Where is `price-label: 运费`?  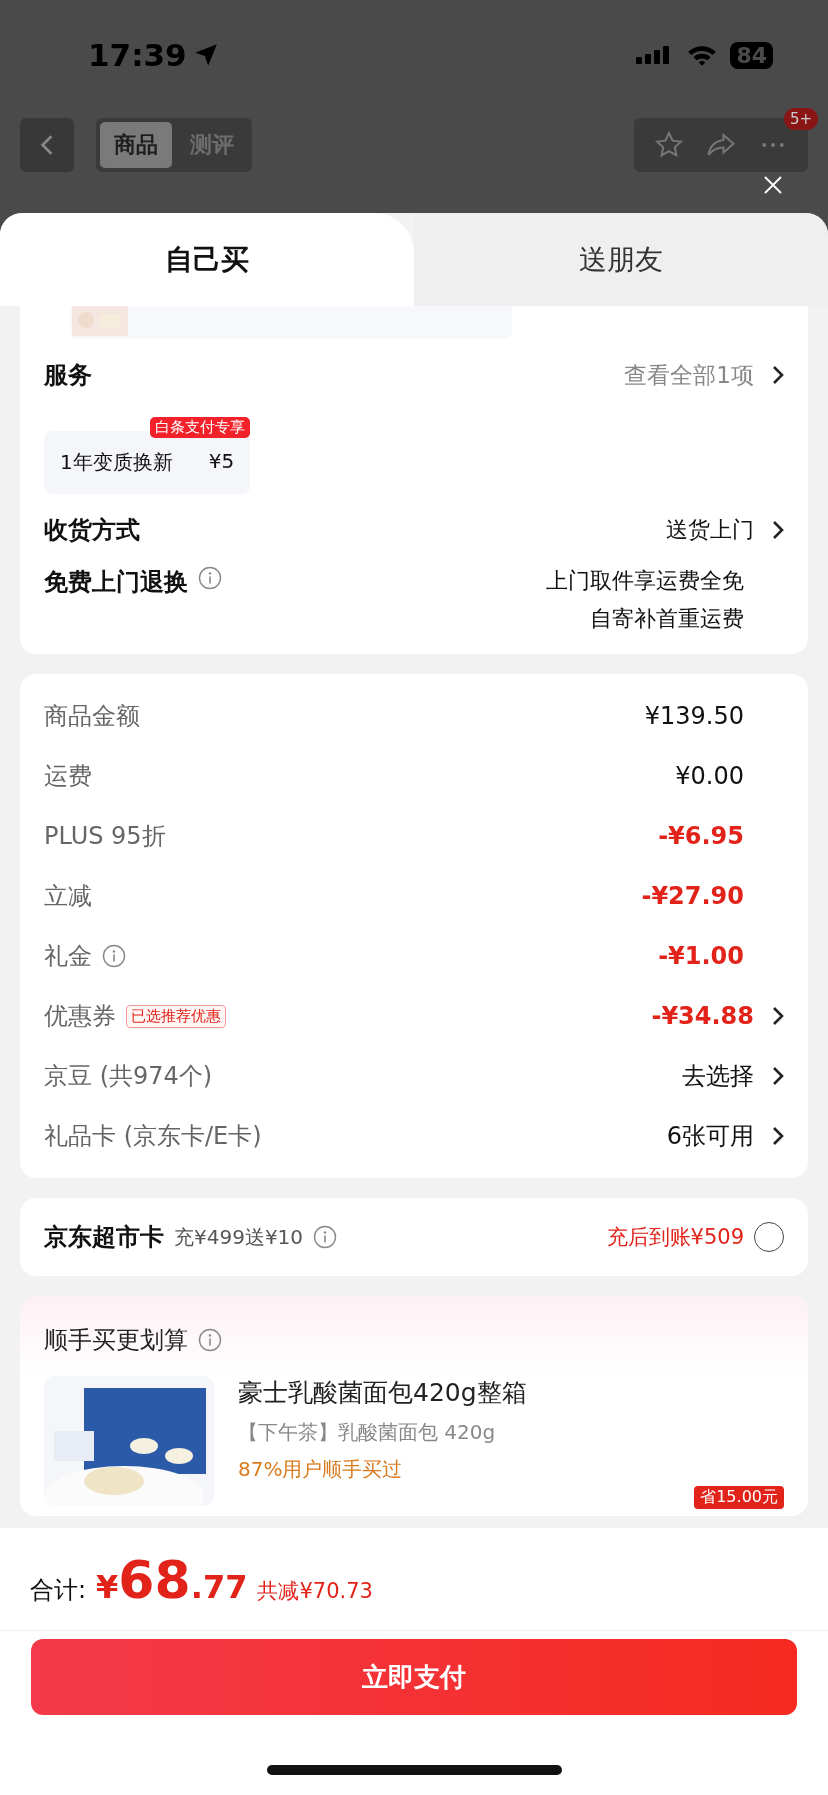 price-label: 运费 is located at coordinates (68, 776).